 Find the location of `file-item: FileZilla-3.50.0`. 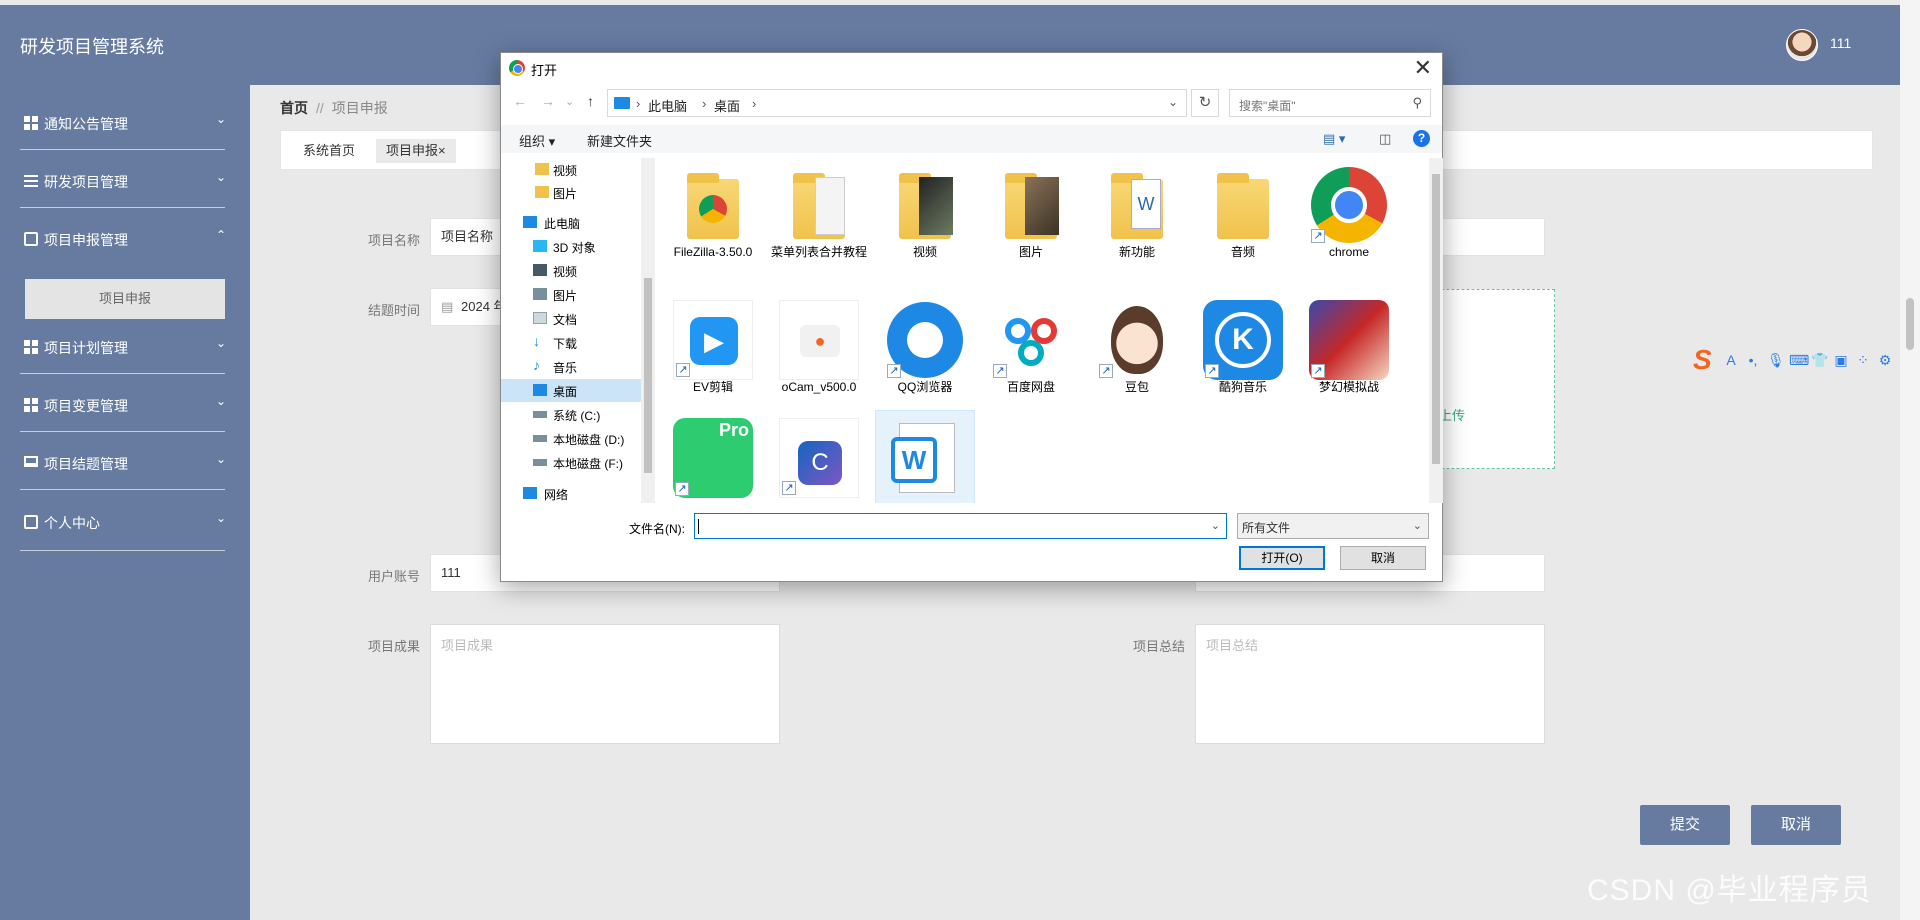

file-item: FileZilla-3.50.0 is located at coordinates (713, 217).